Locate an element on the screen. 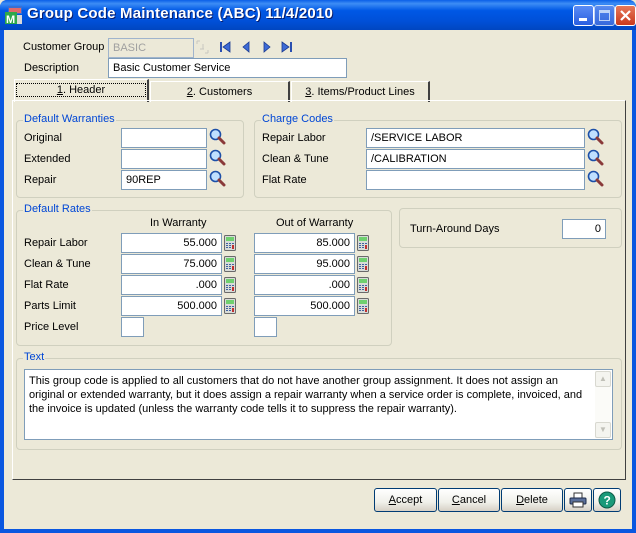 Image resolution: width=636 pixels, height=533 pixels. default-warranties-title: Default Warranties is located at coordinates (69, 119).